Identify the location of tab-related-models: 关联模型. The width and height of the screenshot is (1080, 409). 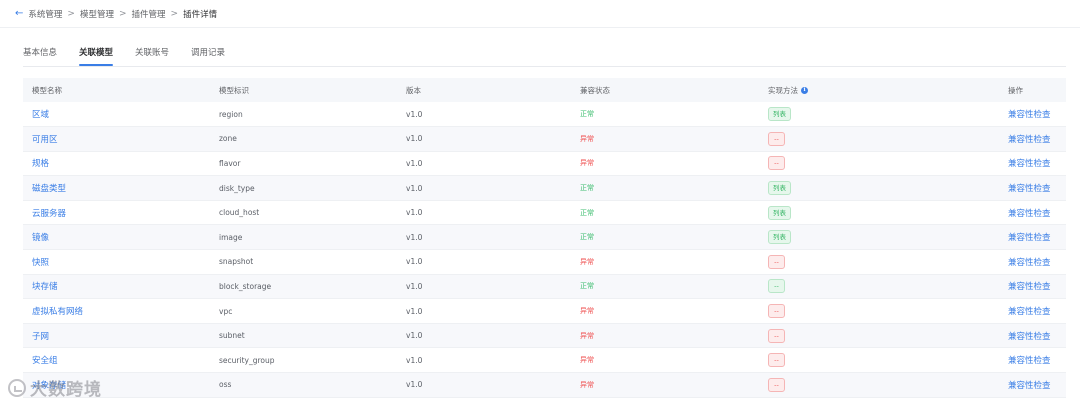
(96, 56).